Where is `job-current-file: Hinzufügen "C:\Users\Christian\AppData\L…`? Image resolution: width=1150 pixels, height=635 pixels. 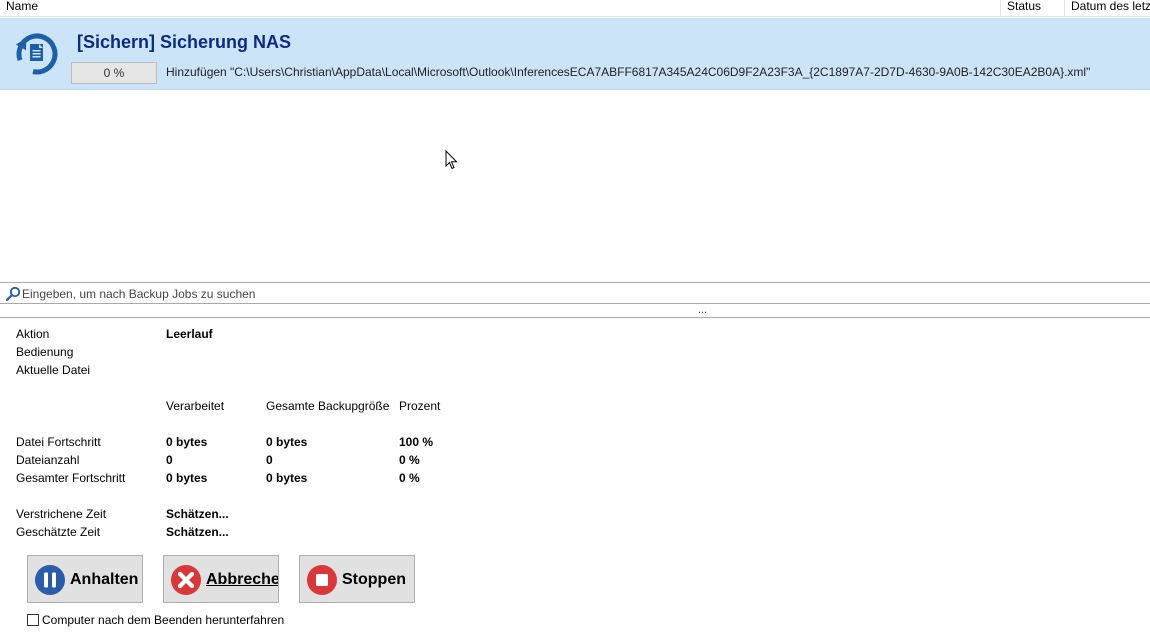 job-current-file: Hinzufügen "C:\Users\Christian\AppData\L… is located at coordinates (628, 72).